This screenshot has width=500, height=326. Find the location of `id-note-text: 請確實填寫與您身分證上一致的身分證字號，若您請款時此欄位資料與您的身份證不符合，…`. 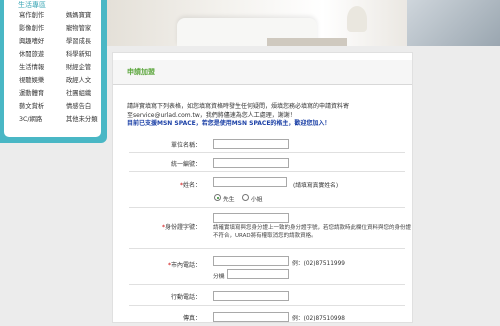

id-note-text: 請確實填寫與您身分證上一致的身分證字號，若您請款時此欄位資料與您的身份證不符合，… is located at coordinates (312, 232).